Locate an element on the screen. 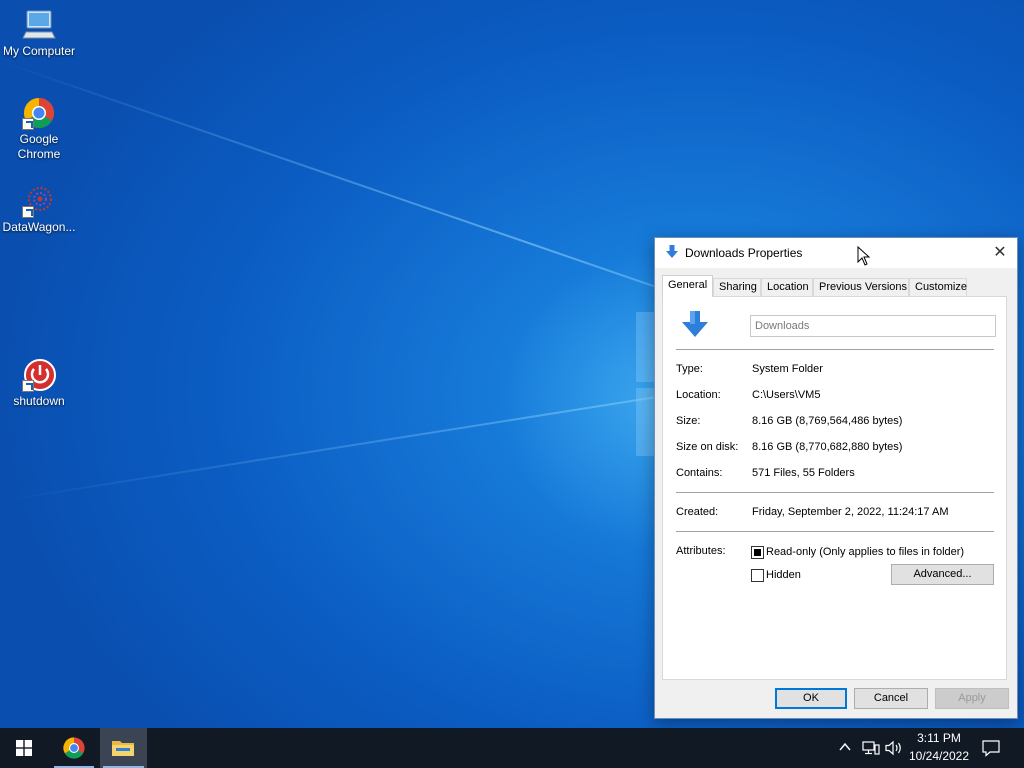 This screenshot has height=768, width=1024. folder-name-input: Downloads is located at coordinates (873, 326).